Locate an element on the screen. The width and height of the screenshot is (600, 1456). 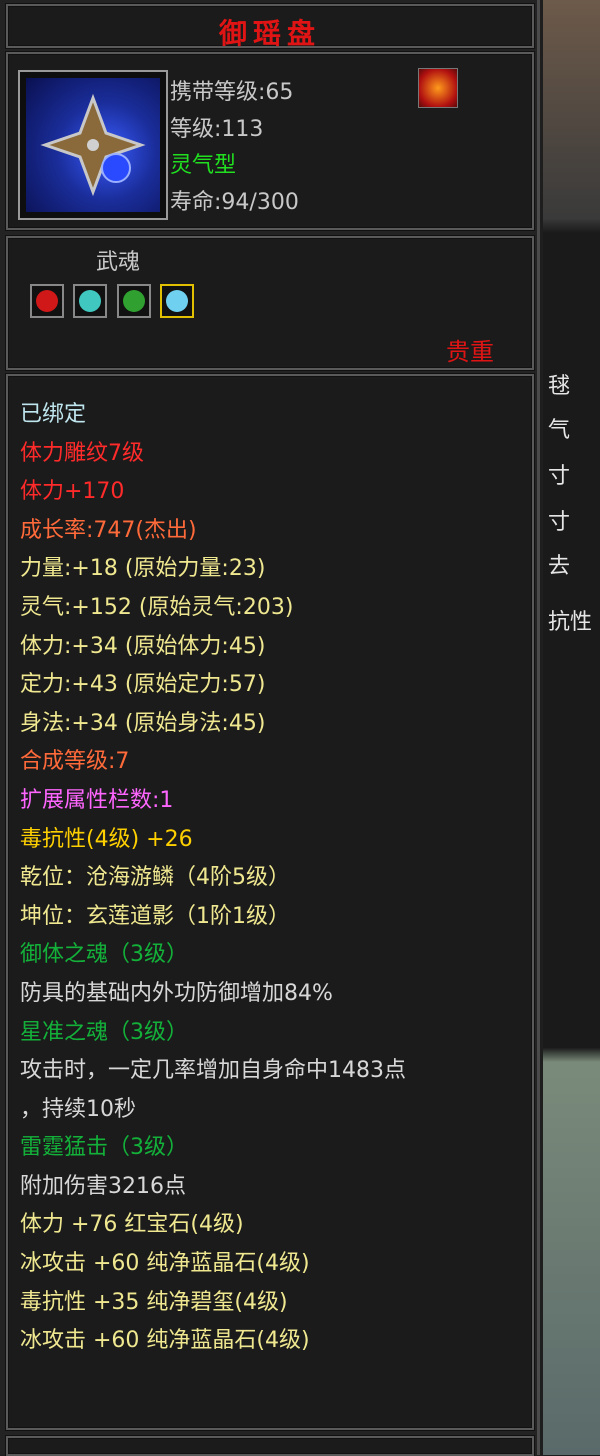
detail-line: 身法:+34 (原始身法:45) is located at coordinates (143, 723).